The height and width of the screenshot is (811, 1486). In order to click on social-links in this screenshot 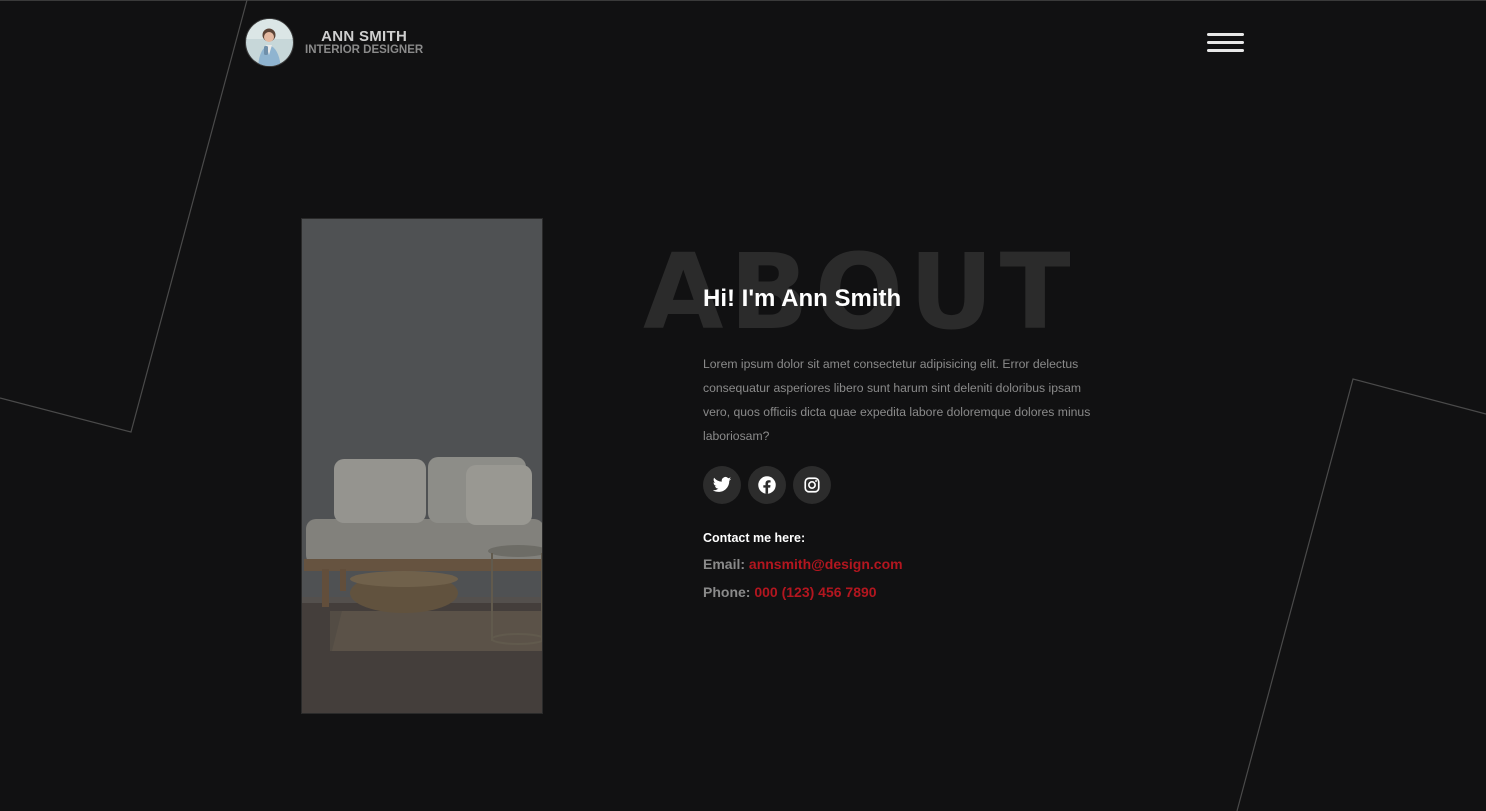, I will do `click(767, 485)`.